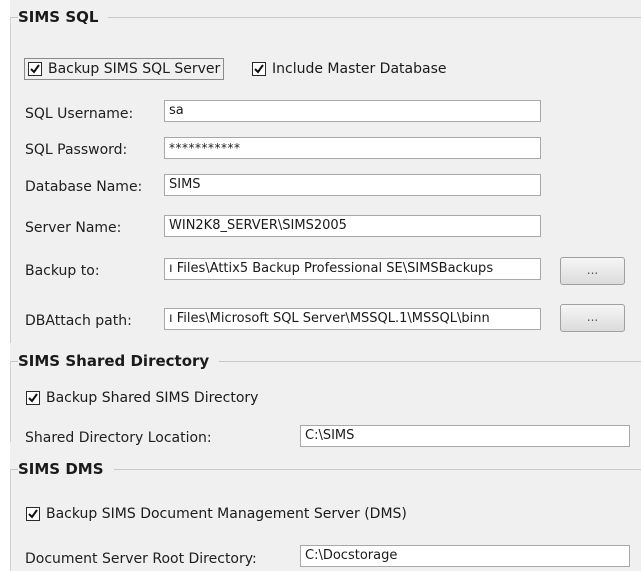 This screenshot has width=641, height=571. Describe the element at coordinates (84, 187) in the screenshot. I see `database-name-label: Database Name:` at that location.